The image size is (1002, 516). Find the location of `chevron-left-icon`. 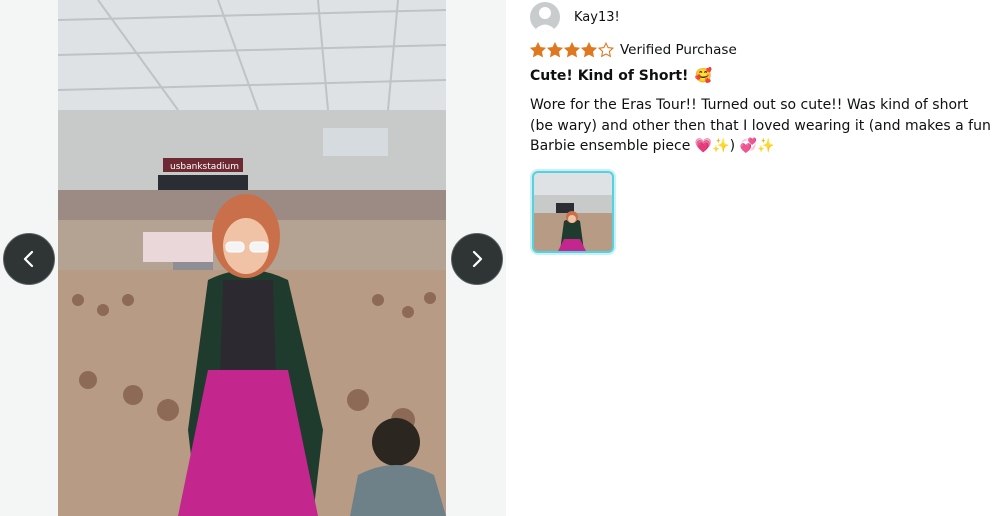

chevron-left-icon is located at coordinates (28, 259).